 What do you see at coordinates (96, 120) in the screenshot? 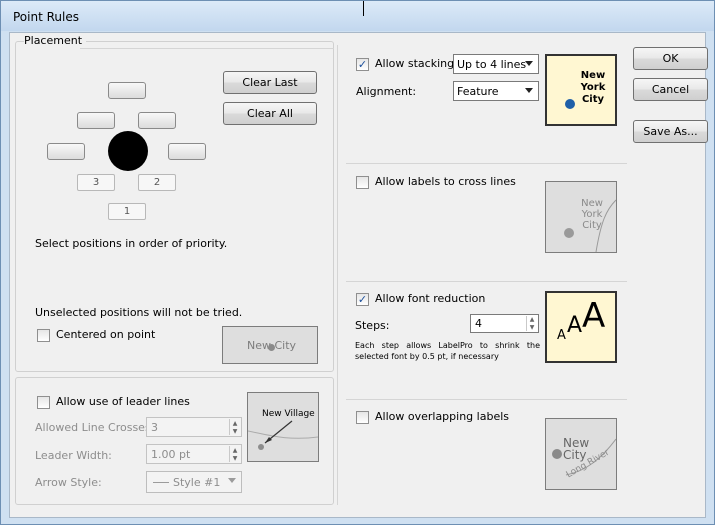
I see `position-top-left-button` at bounding box center [96, 120].